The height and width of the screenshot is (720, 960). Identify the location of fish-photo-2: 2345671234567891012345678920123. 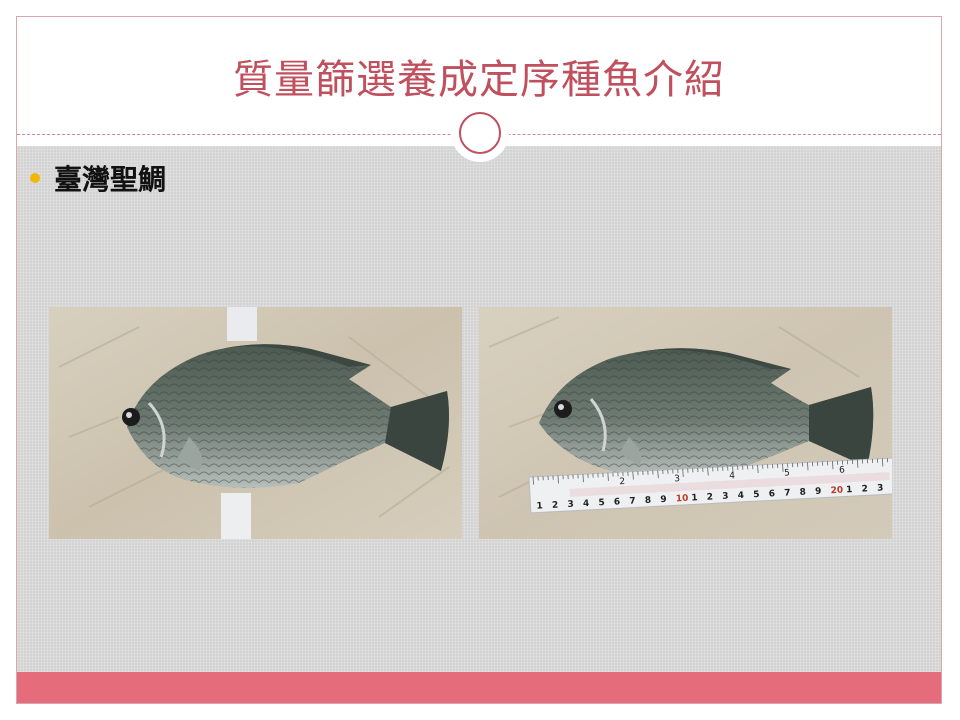
(685, 423).